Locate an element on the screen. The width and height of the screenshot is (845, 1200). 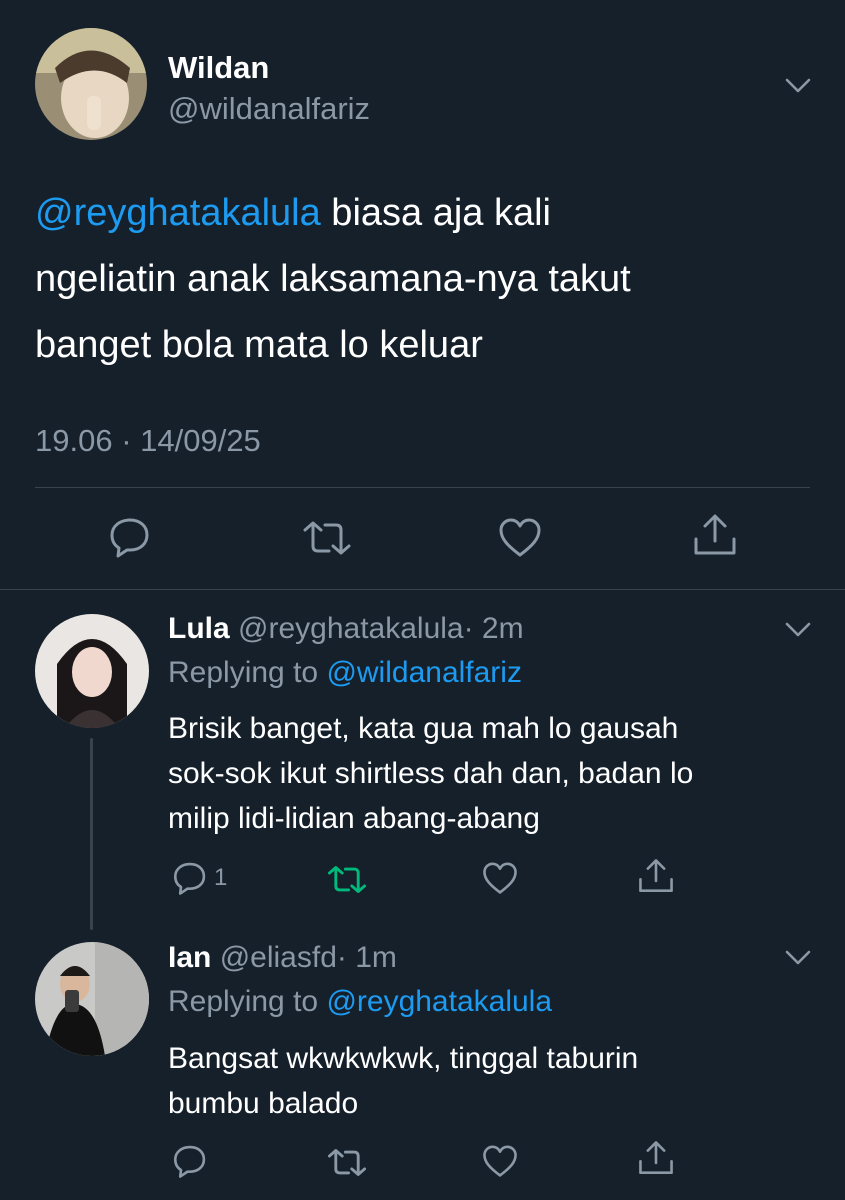
replying-to: Replying to @reyghatakalula is located at coordinates (360, 1001).